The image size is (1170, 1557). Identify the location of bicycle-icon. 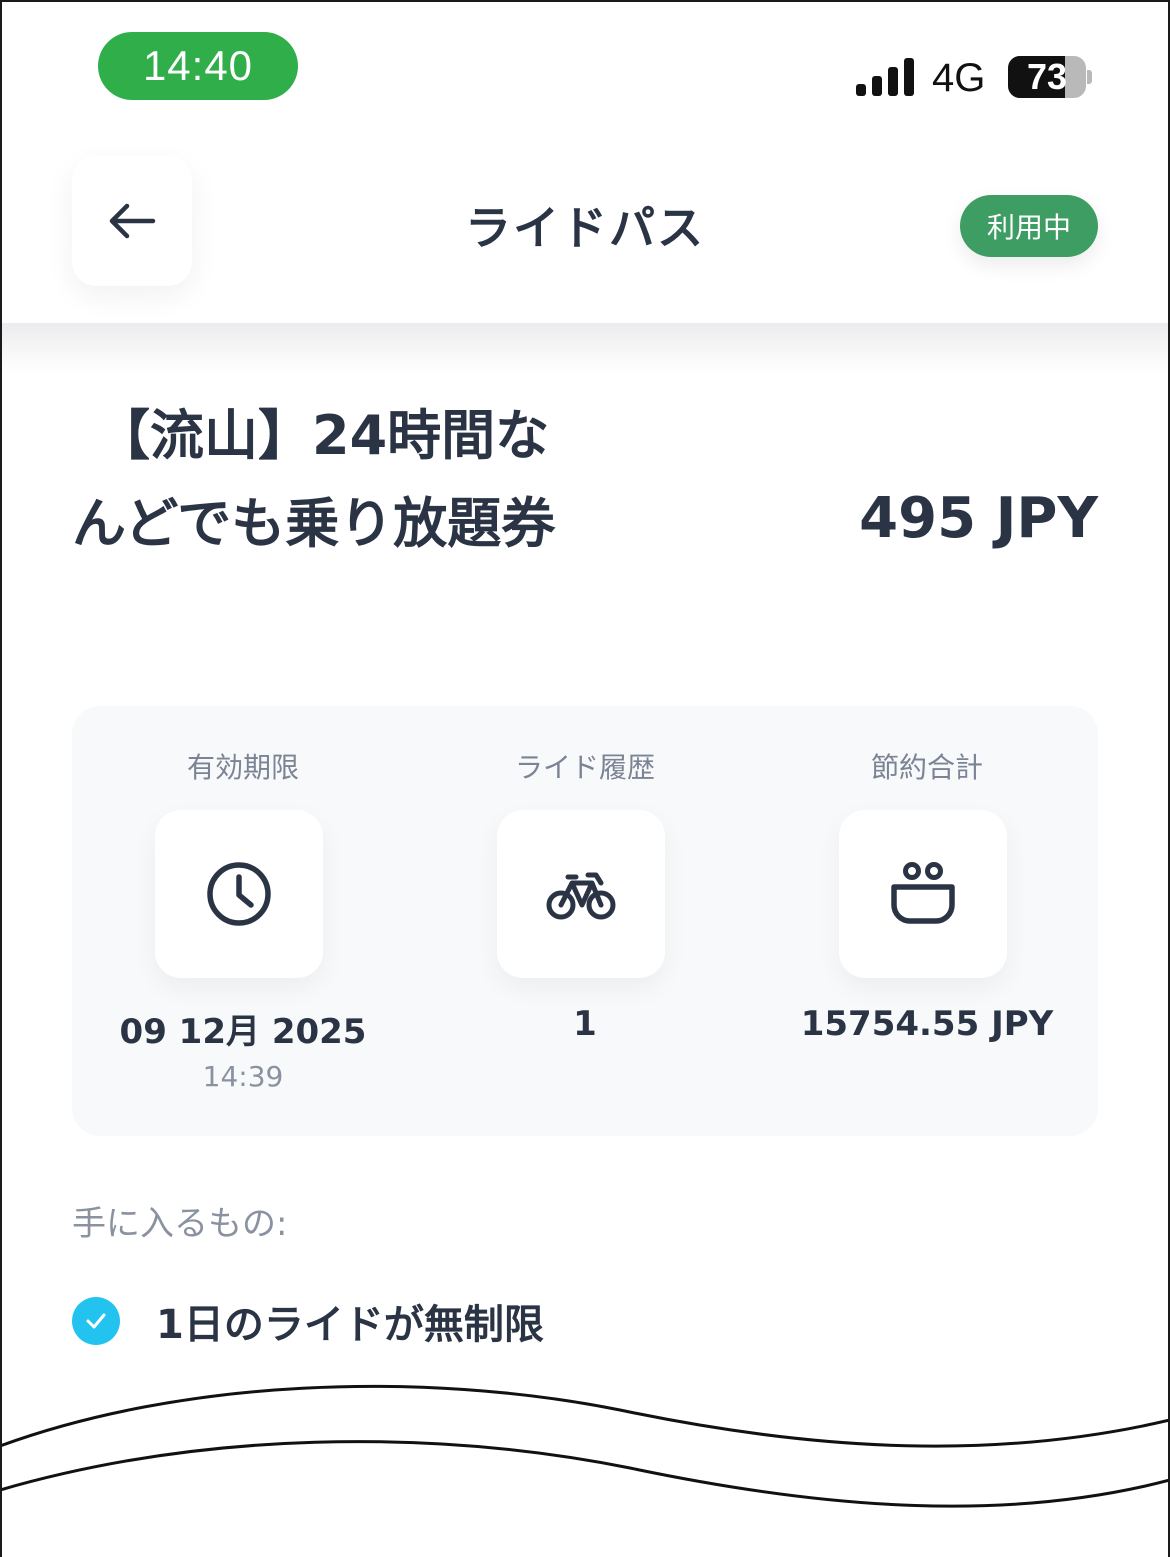
(581, 896).